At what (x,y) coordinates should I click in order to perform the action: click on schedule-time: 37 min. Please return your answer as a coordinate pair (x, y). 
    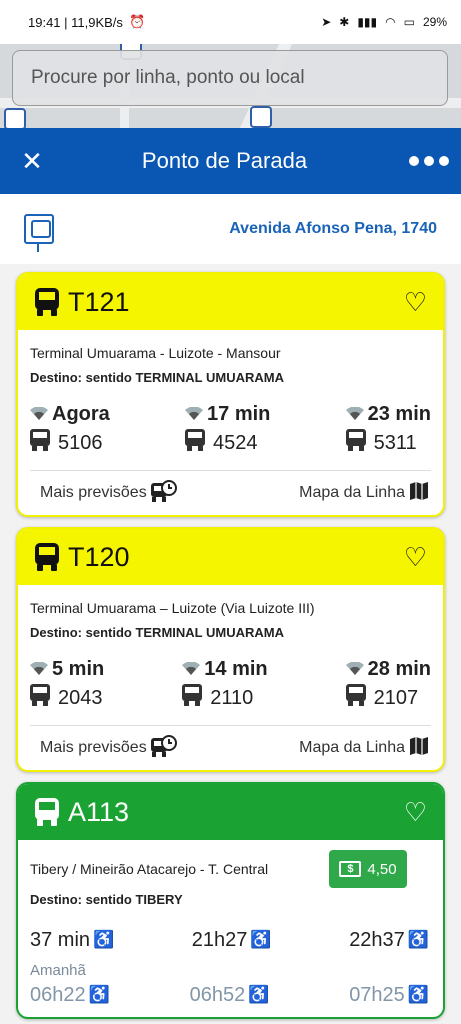
    Looking at the image, I should click on (60, 939).